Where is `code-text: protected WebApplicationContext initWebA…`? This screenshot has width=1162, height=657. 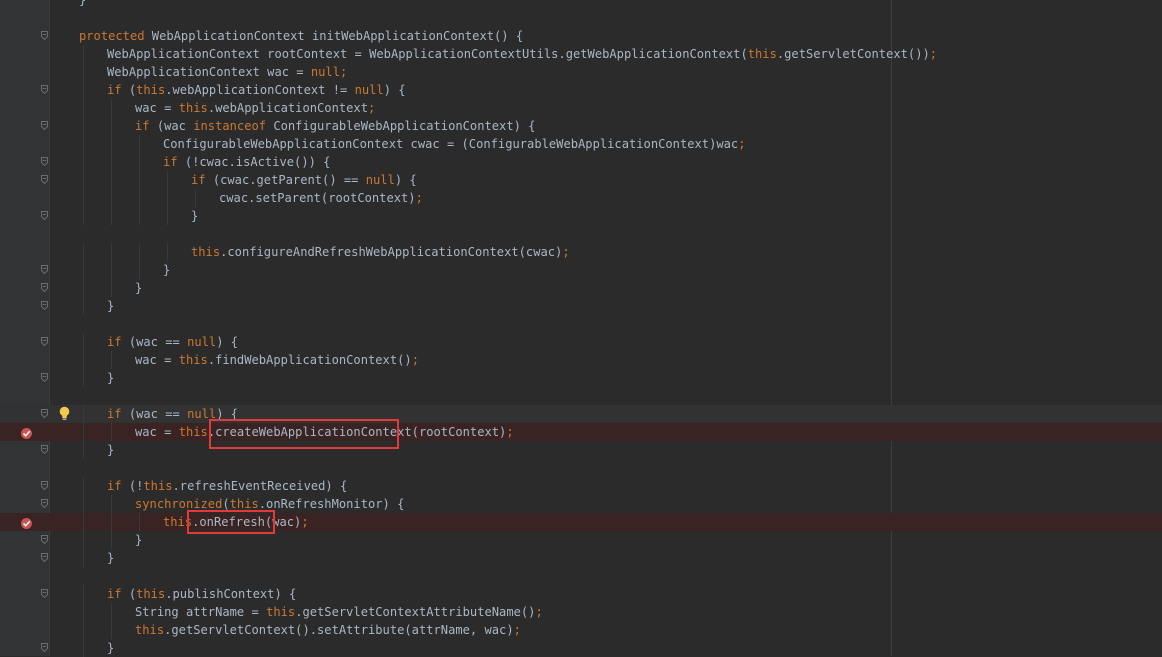 code-text: protected WebApplicationContext initWebA… is located at coordinates (301, 36).